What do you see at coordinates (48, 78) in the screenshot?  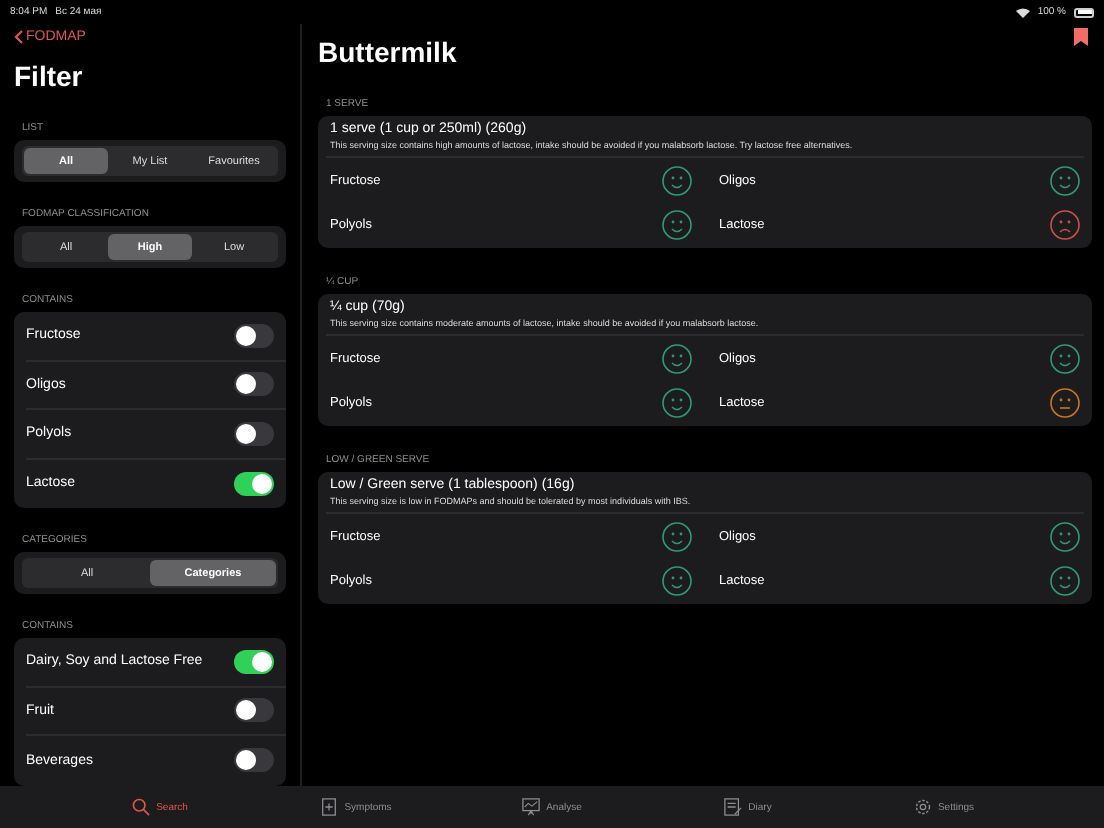 I see `filter-title: Filter` at bounding box center [48, 78].